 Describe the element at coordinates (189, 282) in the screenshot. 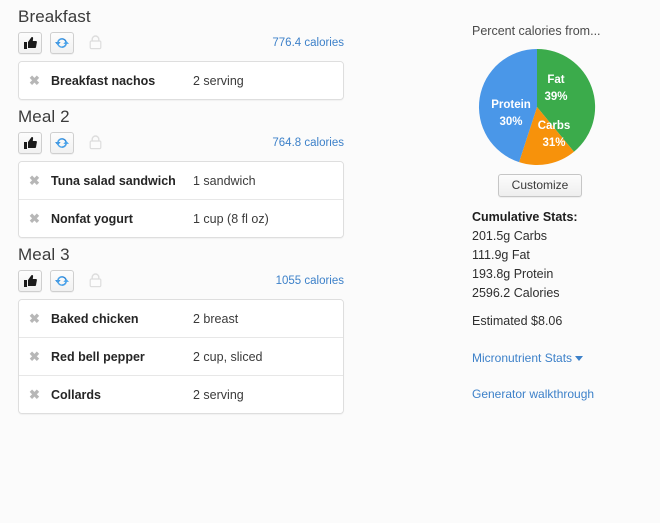

I see `meal-toolbar: 1055 calories` at that location.